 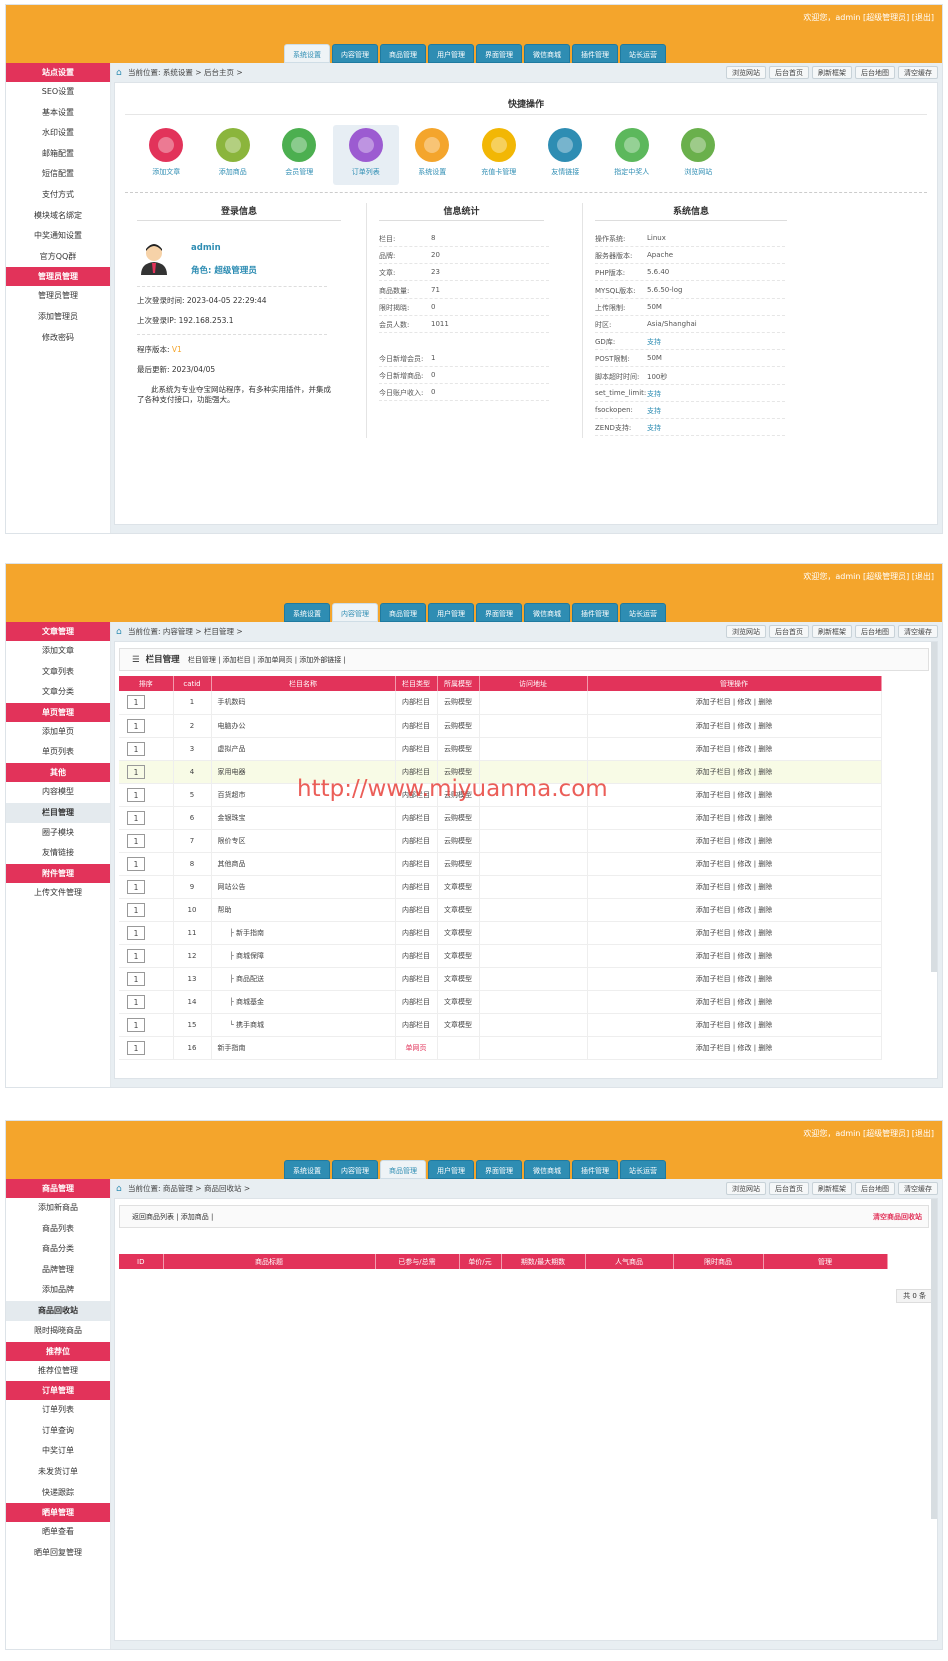 I want to click on sidebar-item: 订单列表, so click(x=58, y=1410).